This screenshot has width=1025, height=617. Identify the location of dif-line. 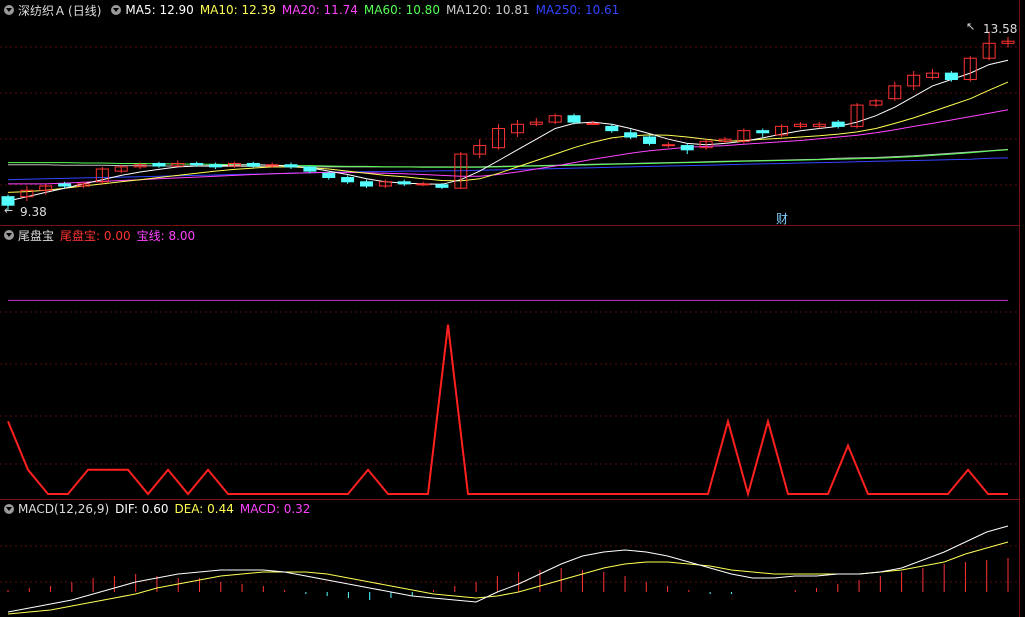
(508, 569).